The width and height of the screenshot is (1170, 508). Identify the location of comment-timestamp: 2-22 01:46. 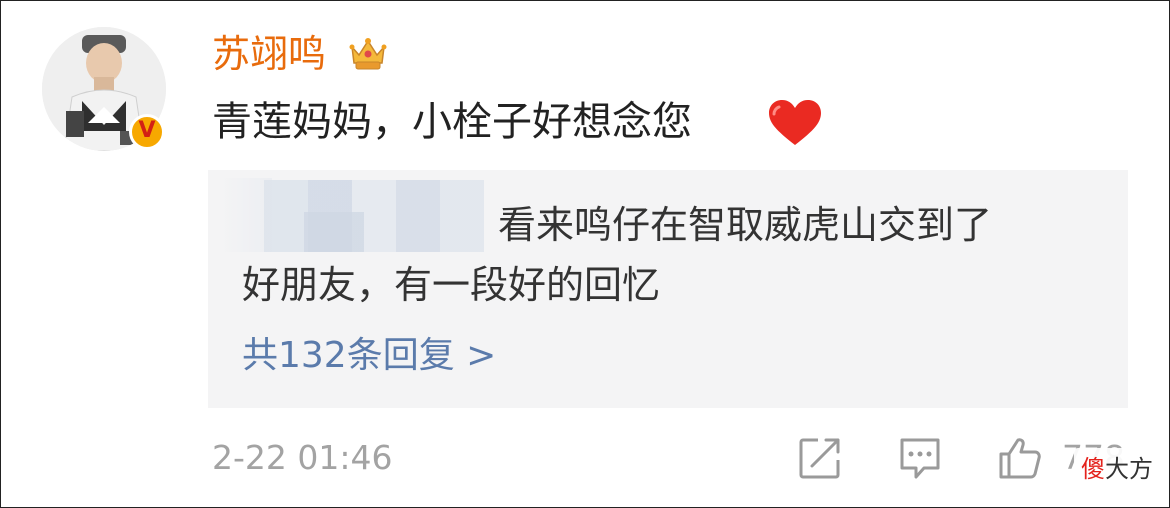
(302, 457).